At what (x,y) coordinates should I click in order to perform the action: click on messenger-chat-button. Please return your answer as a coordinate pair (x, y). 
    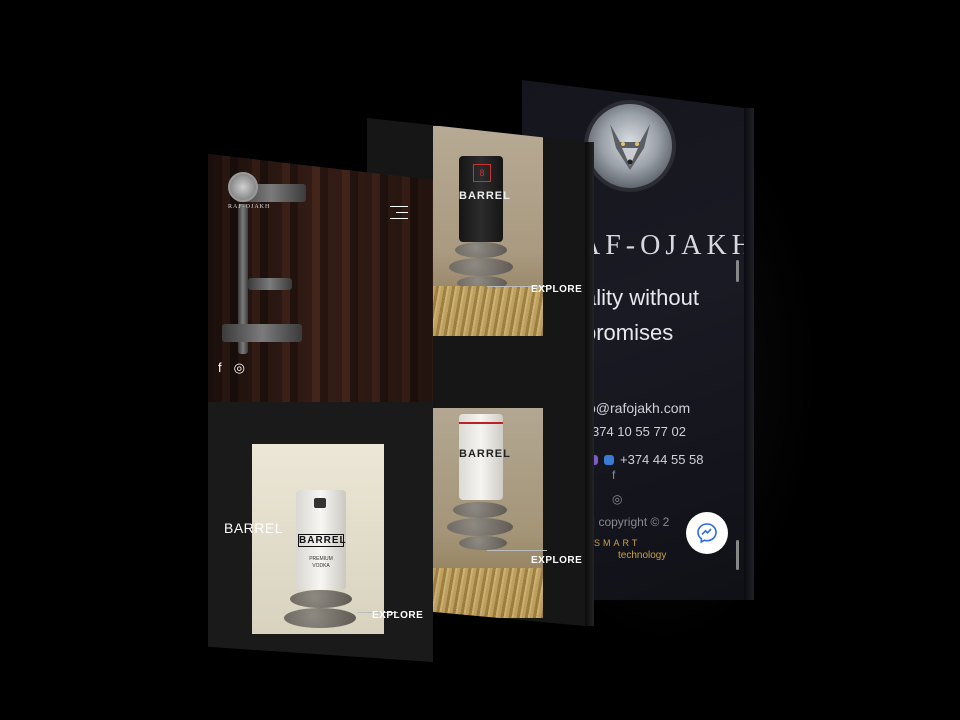
    Looking at the image, I should click on (707, 533).